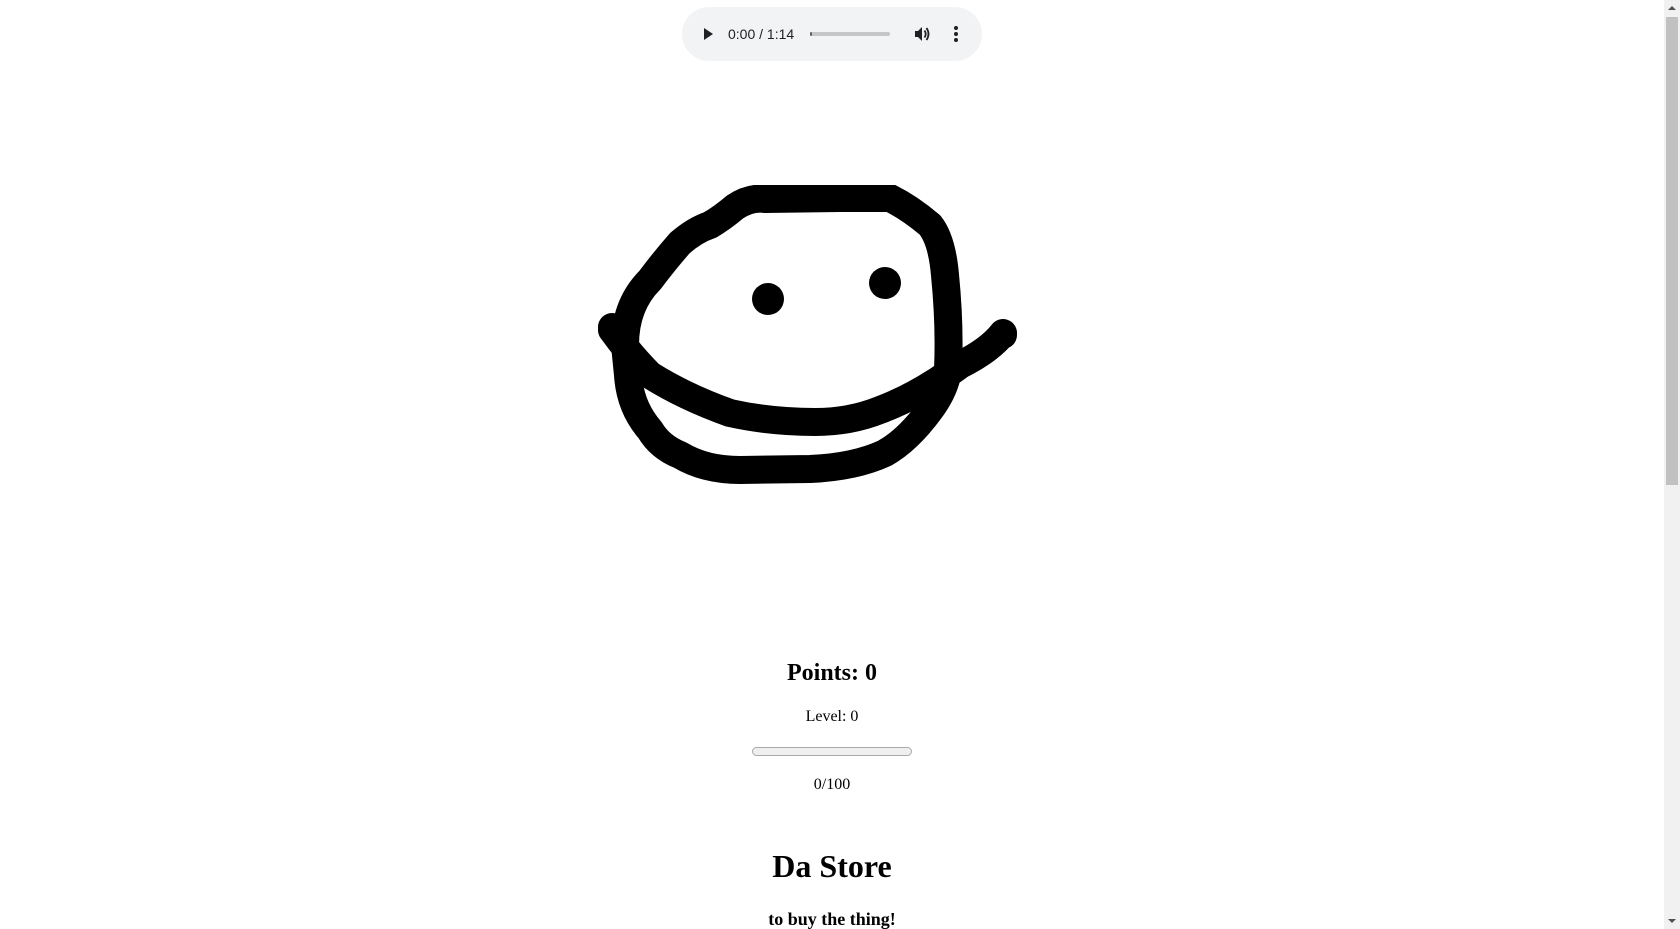 The height and width of the screenshot is (929, 1680). What do you see at coordinates (850, 34) in the screenshot?
I see `audio-seek-bar` at bounding box center [850, 34].